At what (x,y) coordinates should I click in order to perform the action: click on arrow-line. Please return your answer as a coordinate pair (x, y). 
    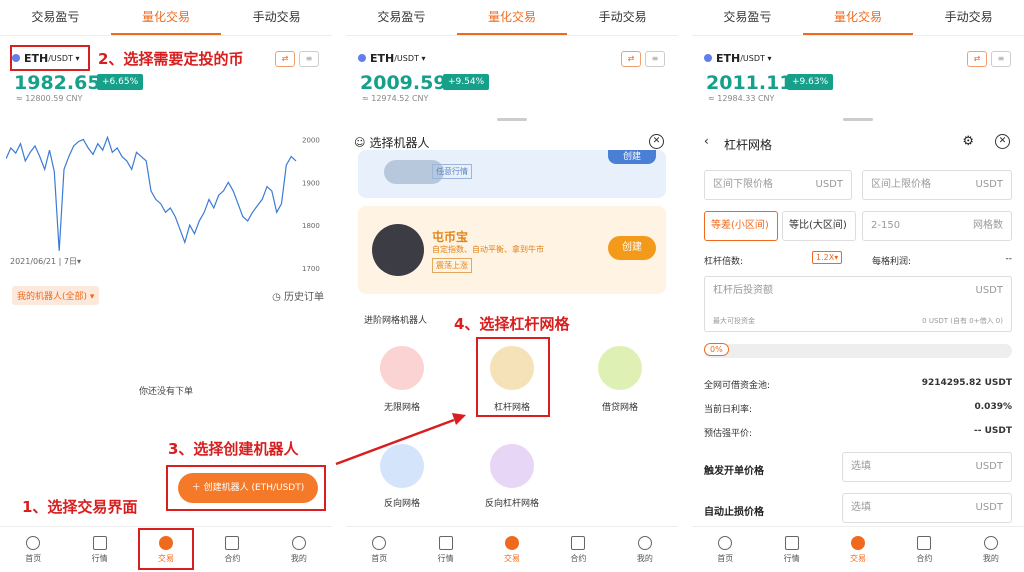
    Looking at the image, I should click on (395, 442).